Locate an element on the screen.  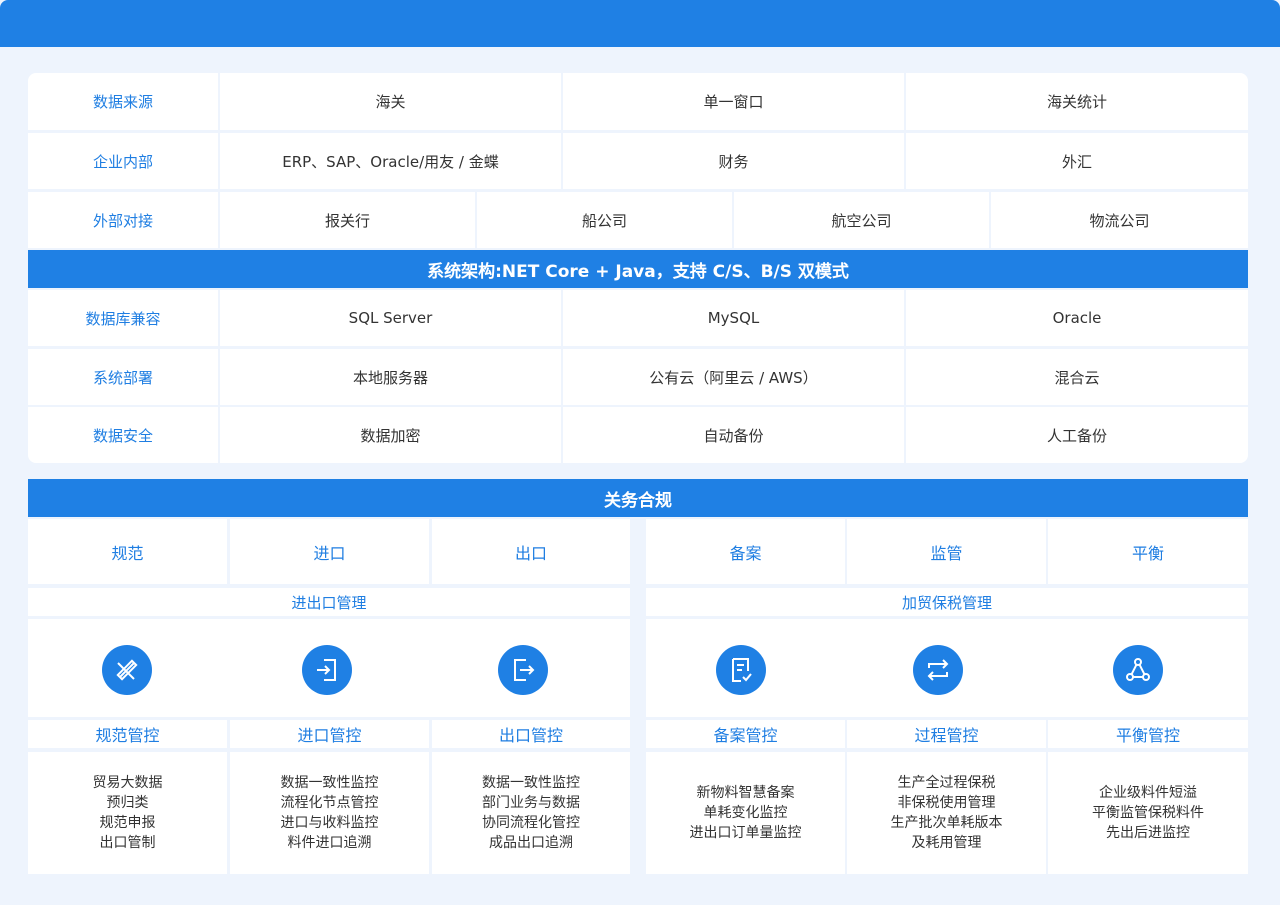
control-desc-standard: 贸易大数据 预归类 规范申报 出口管制 is located at coordinates (127, 813).